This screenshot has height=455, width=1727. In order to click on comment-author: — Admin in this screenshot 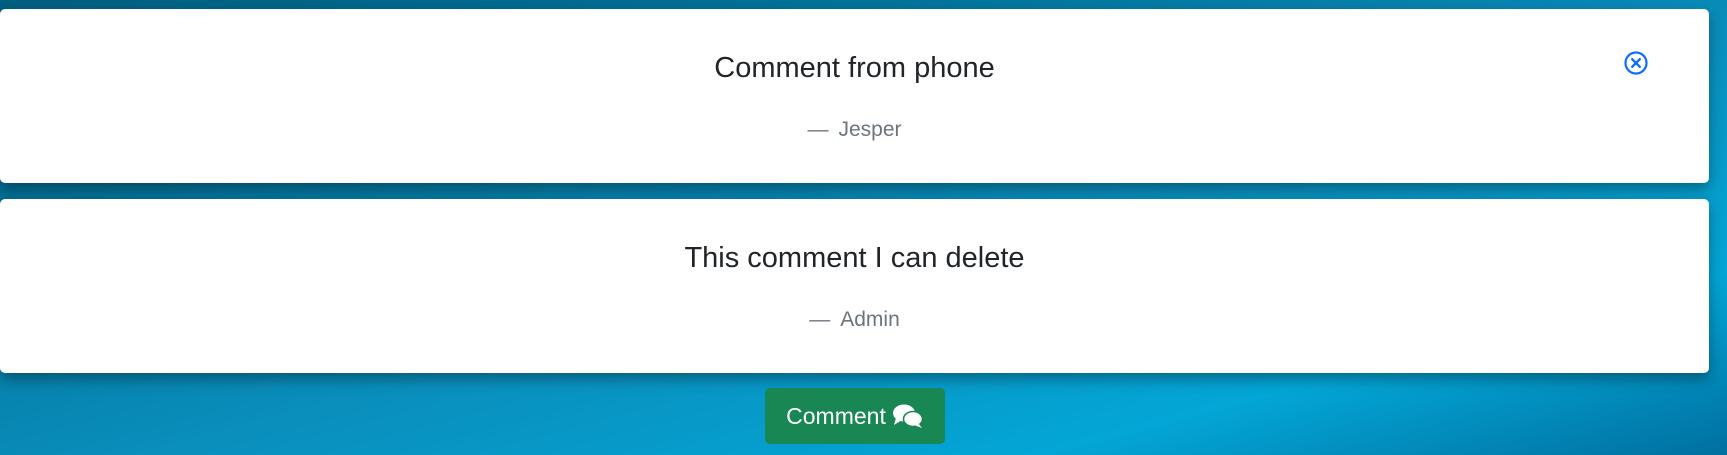, I will do `click(854, 320)`.